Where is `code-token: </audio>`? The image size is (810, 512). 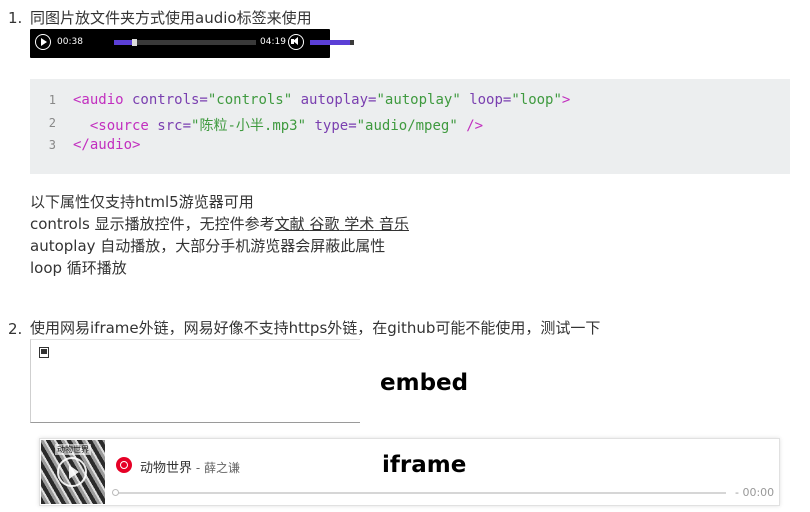 code-token: </audio> is located at coordinates (107, 145).